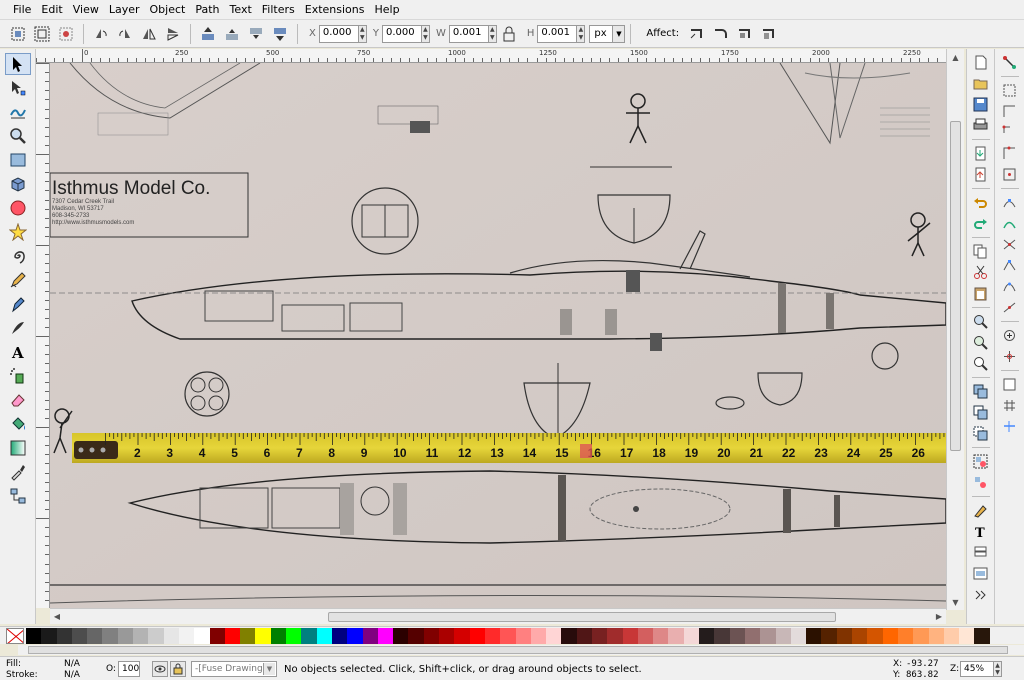 This screenshot has width=1024, height=680. I want to click on layers-icon, so click(981, 552).